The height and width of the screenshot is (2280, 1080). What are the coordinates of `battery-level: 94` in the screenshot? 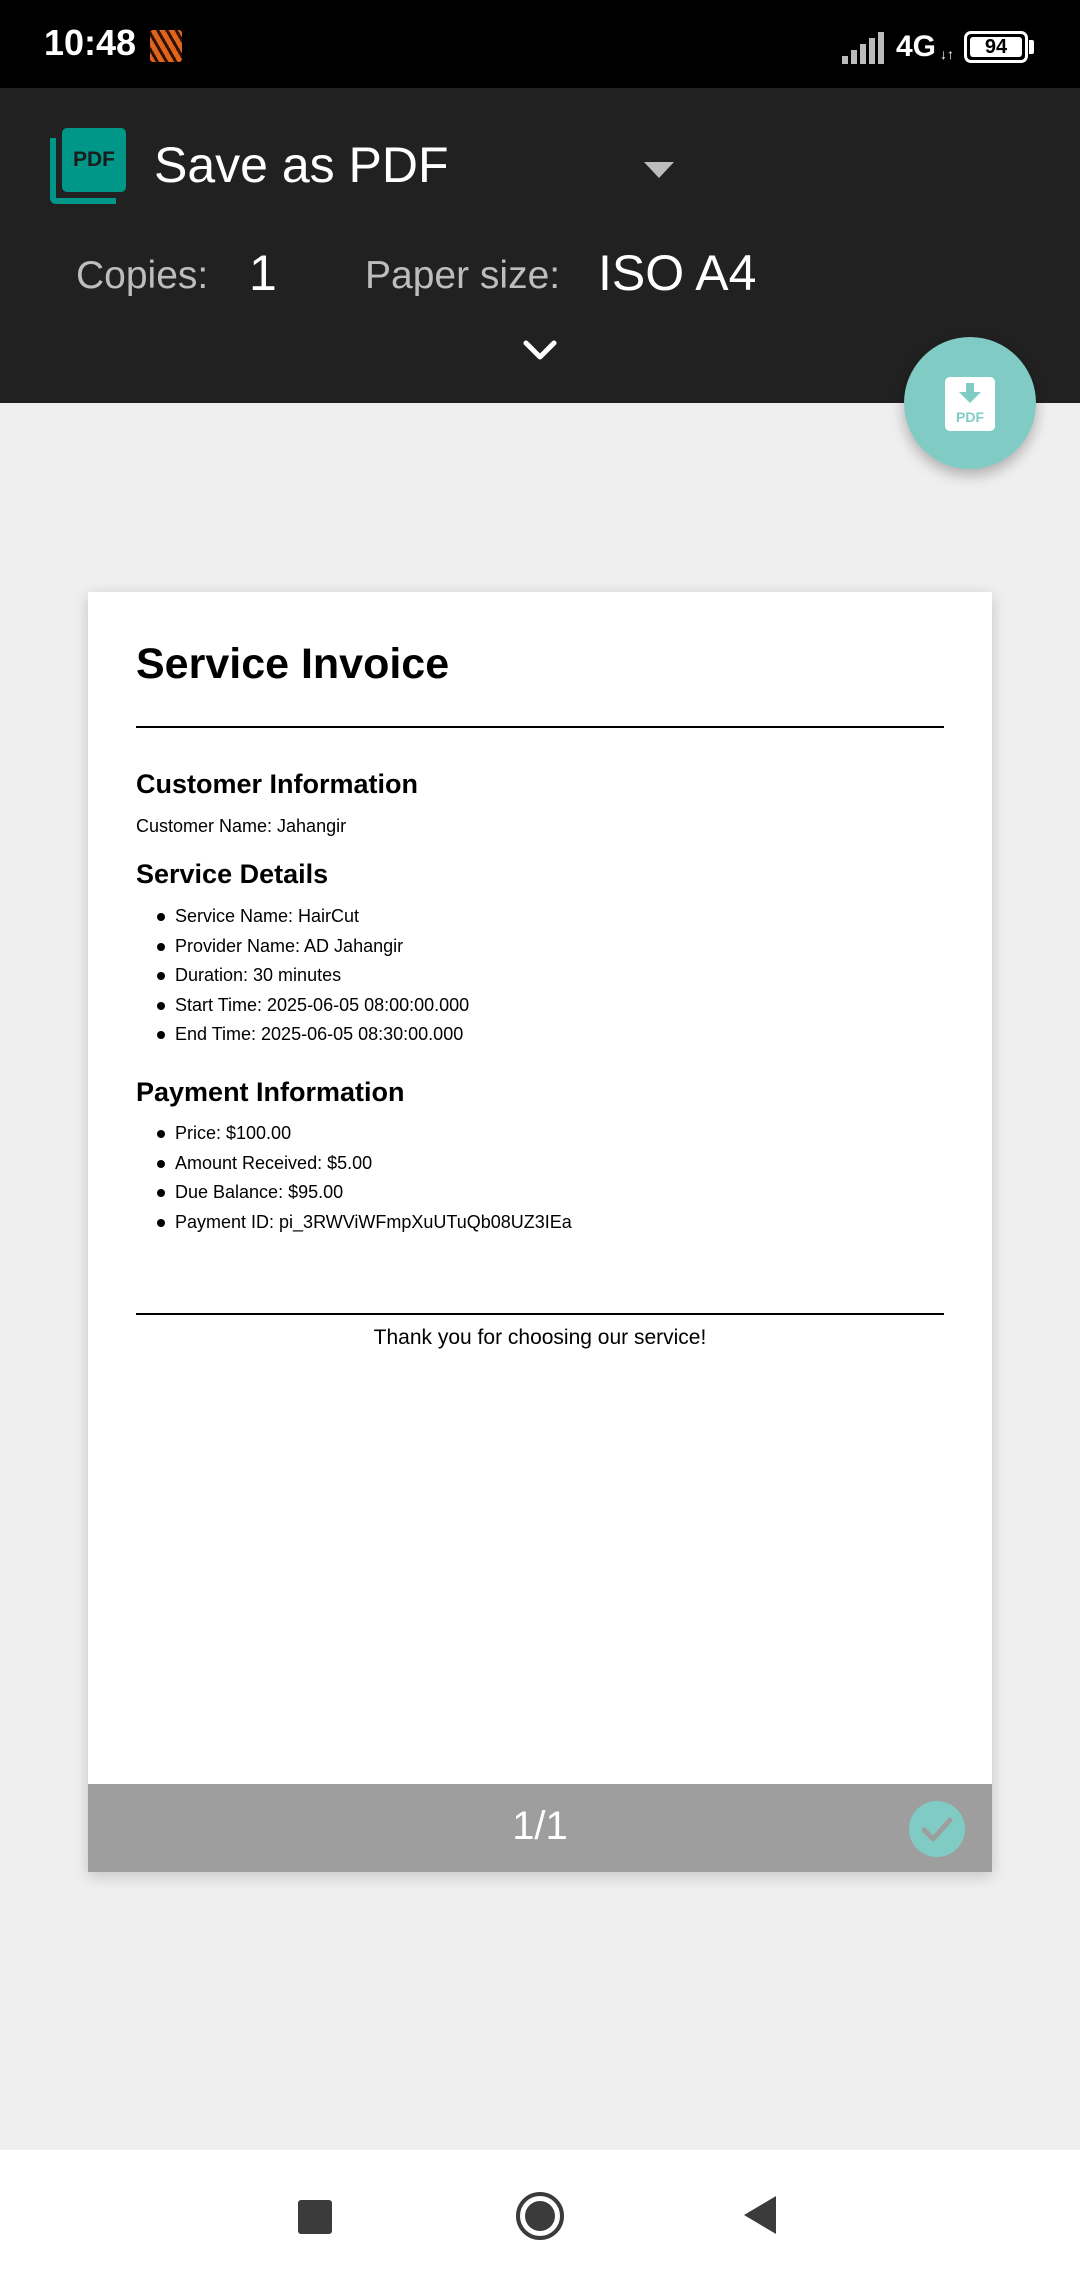 It's located at (996, 46).